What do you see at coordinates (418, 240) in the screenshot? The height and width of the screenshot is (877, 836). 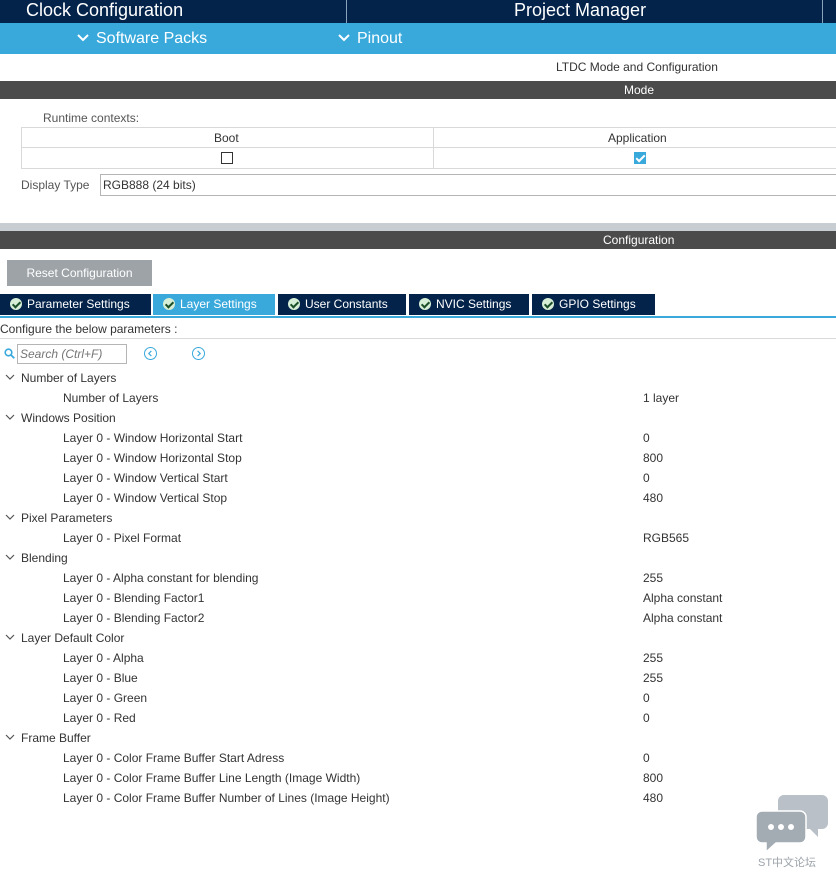 I see `configuration-header: Configuration` at bounding box center [418, 240].